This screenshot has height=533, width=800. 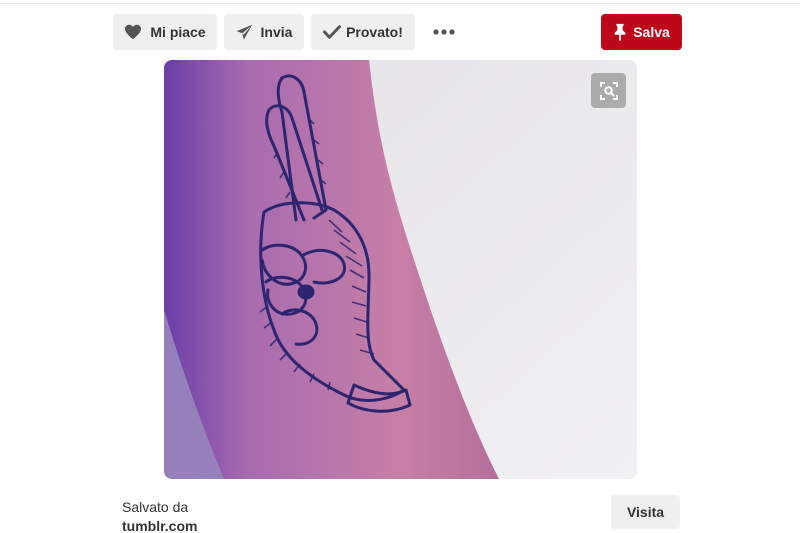 I want to click on saved-source-link: tumblr.com, so click(x=159, y=525).